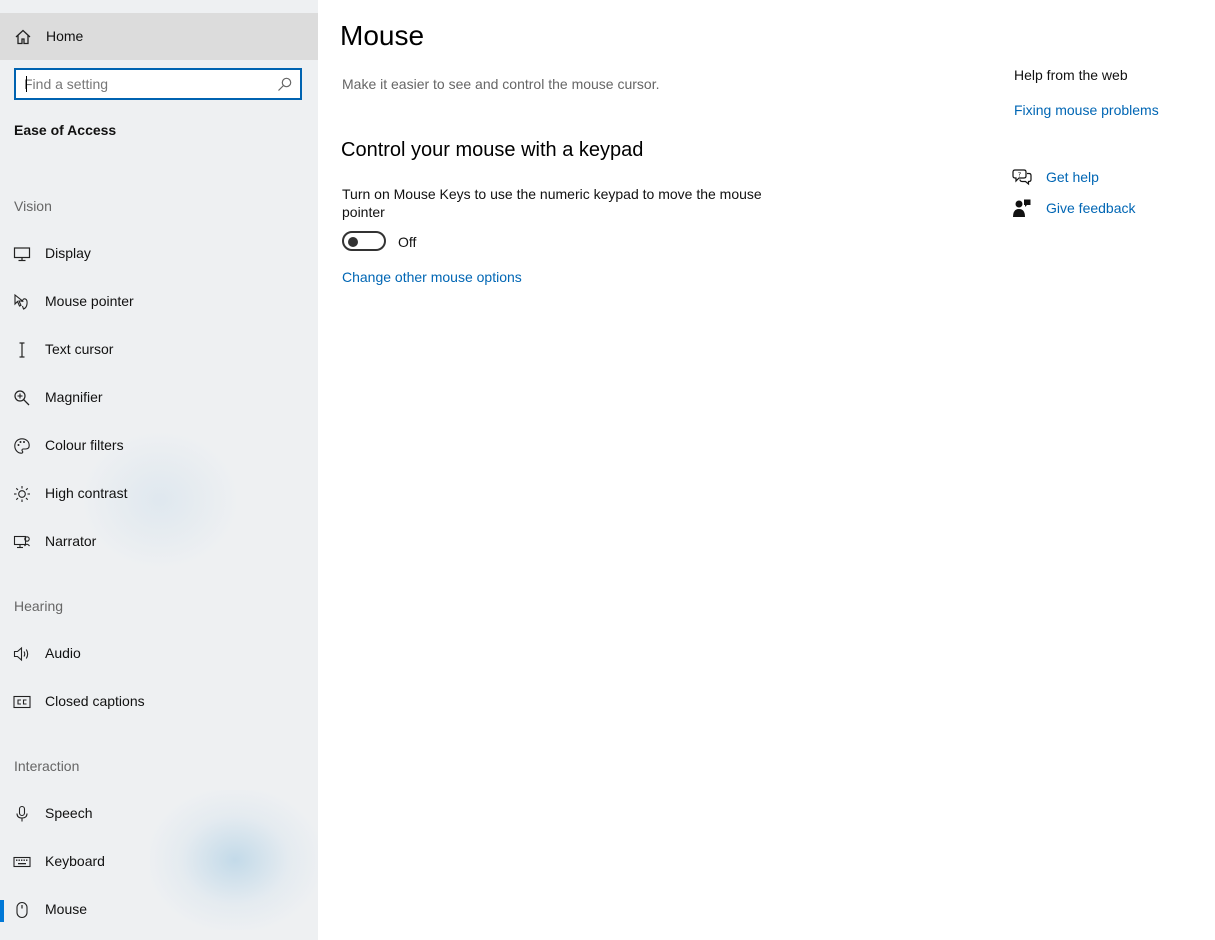 The height and width of the screenshot is (940, 1215). What do you see at coordinates (84, 445) in the screenshot?
I see `sidebar-item-label: Colour filters` at bounding box center [84, 445].